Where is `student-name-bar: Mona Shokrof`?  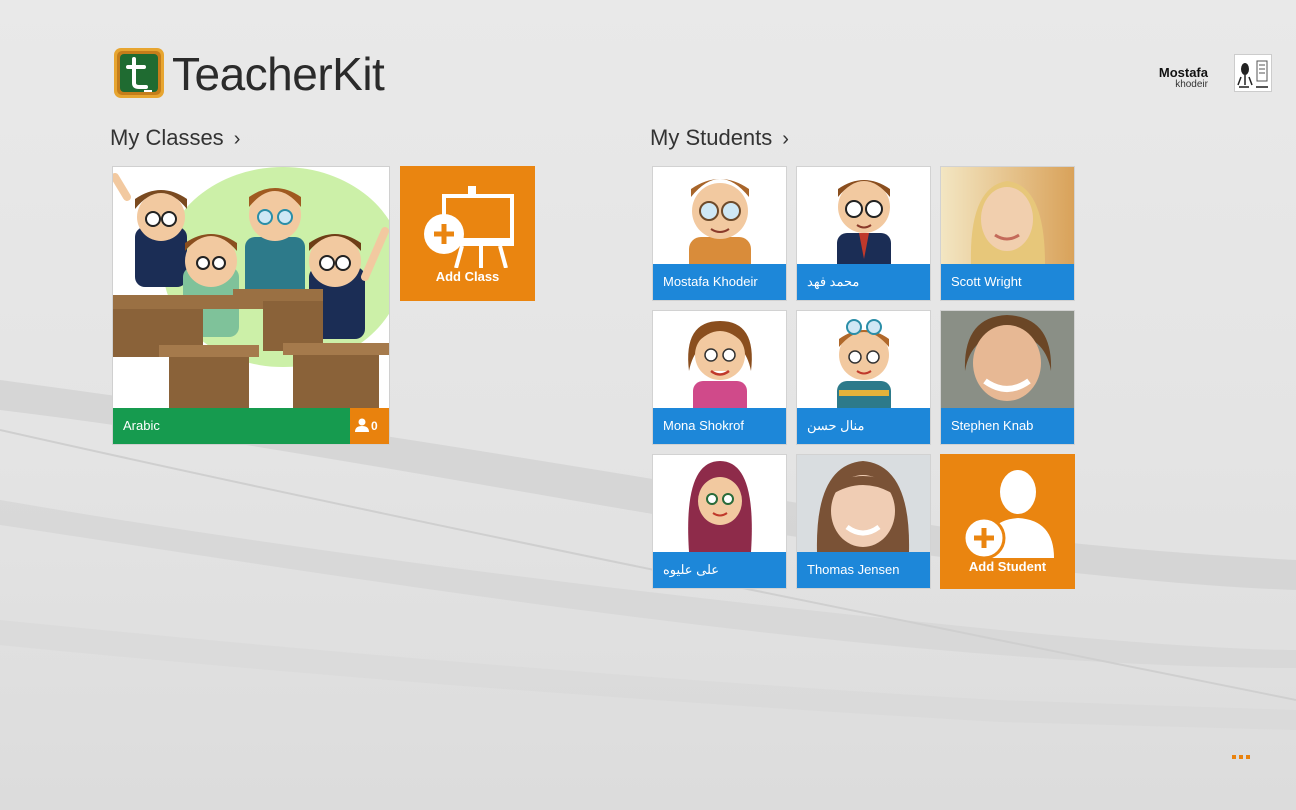
student-name-bar: Mona Shokrof is located at coordinates (719, 426).